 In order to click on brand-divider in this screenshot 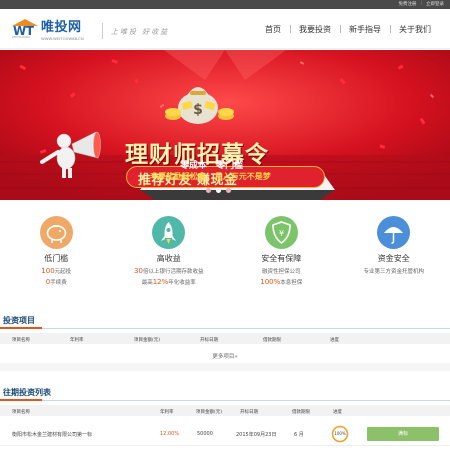, I will do `click(102, 31)`.